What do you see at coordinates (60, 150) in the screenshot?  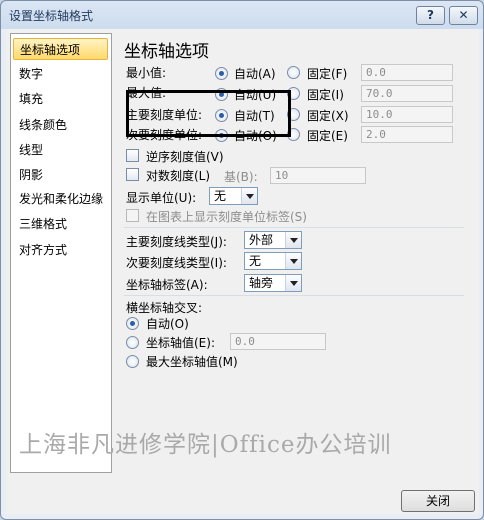 I see `sidebar-item-line-style: 线型` at bounding box center [60, 150].